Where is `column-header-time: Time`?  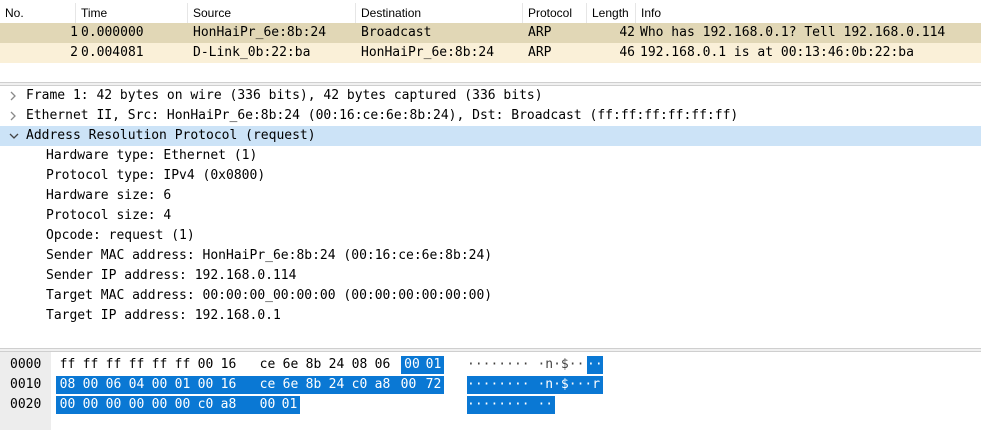
column-header-time: Time is located at coordinates (132, 13).